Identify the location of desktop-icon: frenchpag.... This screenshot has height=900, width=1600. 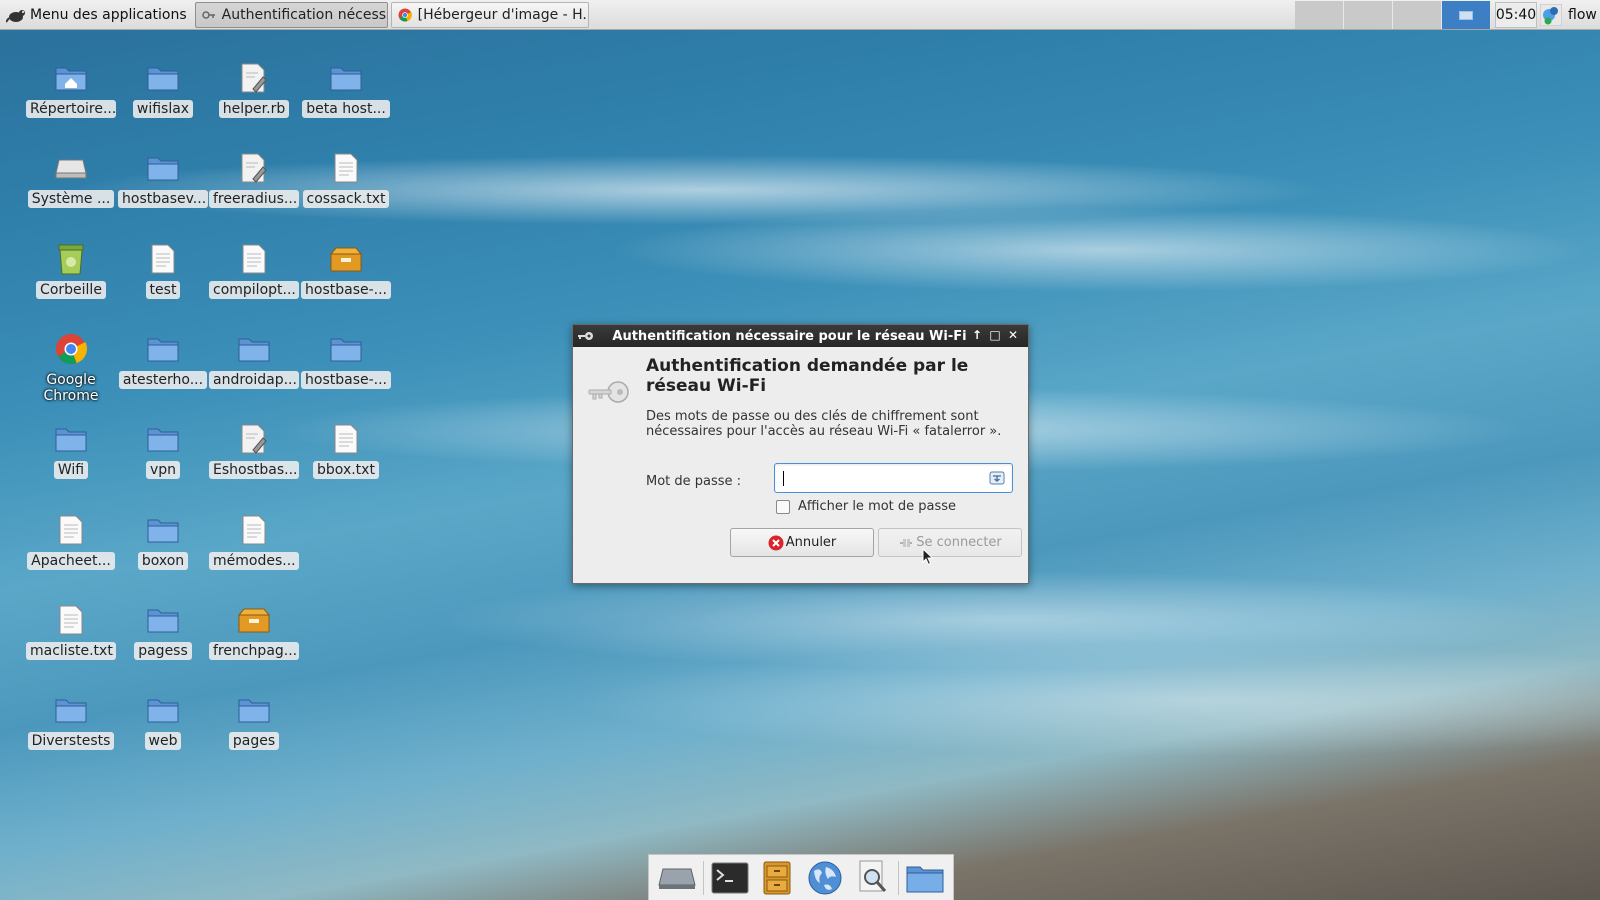
(254, 631).